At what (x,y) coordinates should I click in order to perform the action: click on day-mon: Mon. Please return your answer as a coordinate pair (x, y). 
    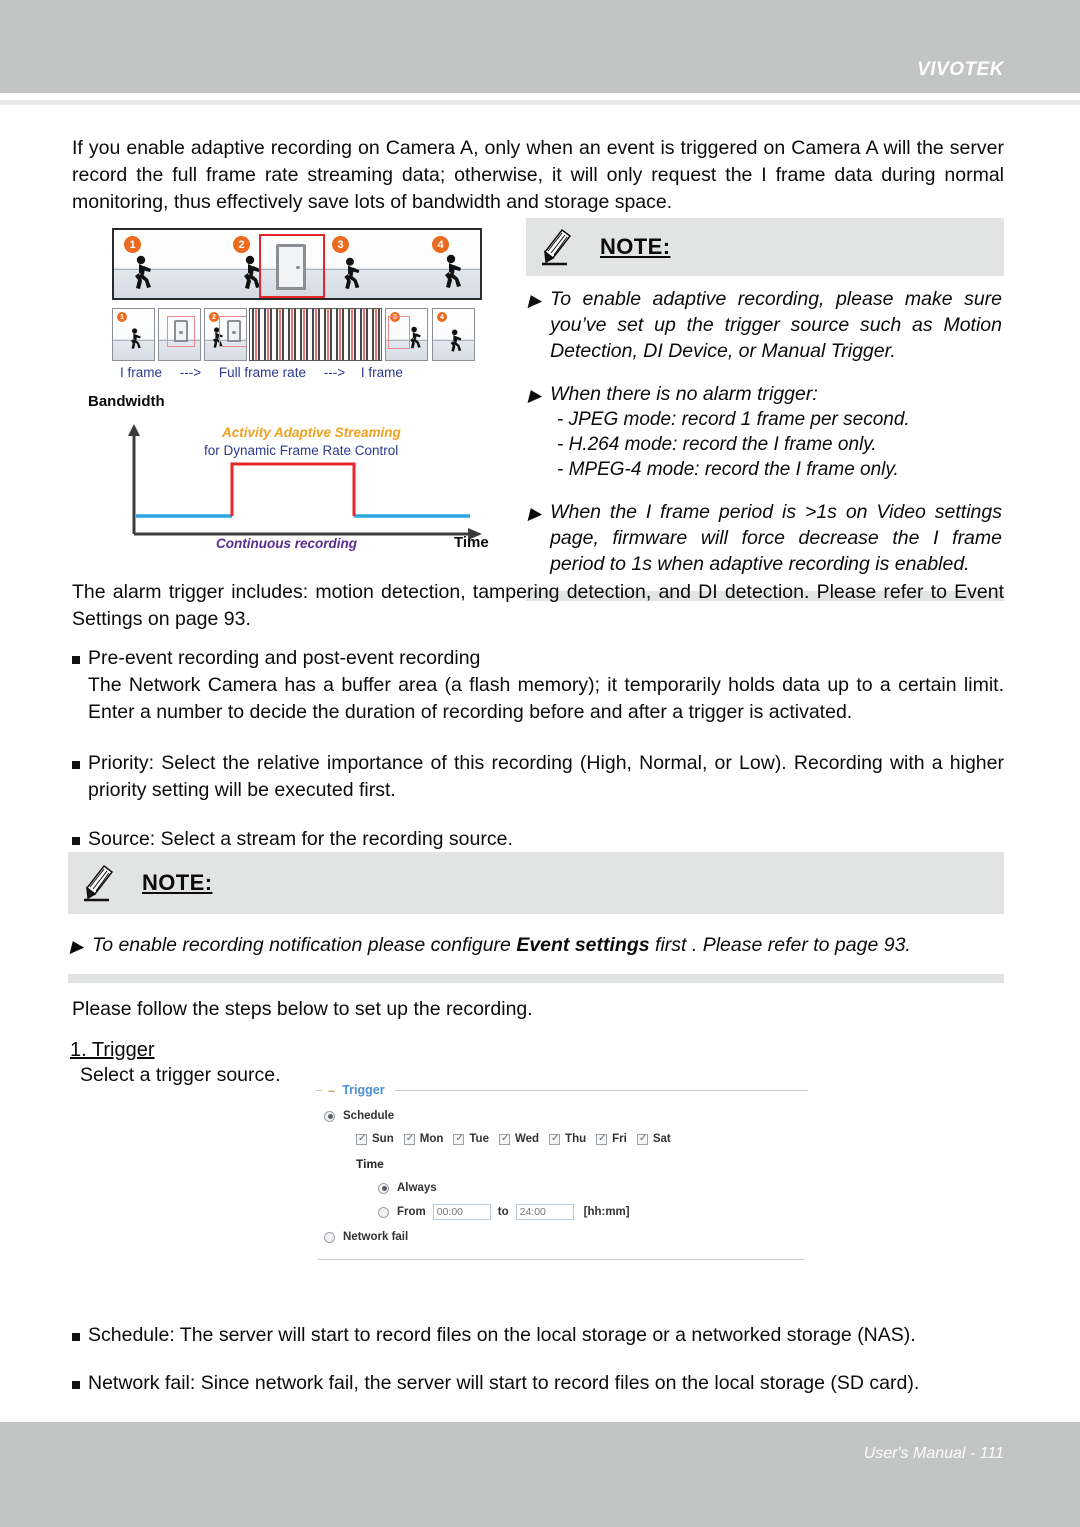
    Looking at the image, I should click on (423, 1139).